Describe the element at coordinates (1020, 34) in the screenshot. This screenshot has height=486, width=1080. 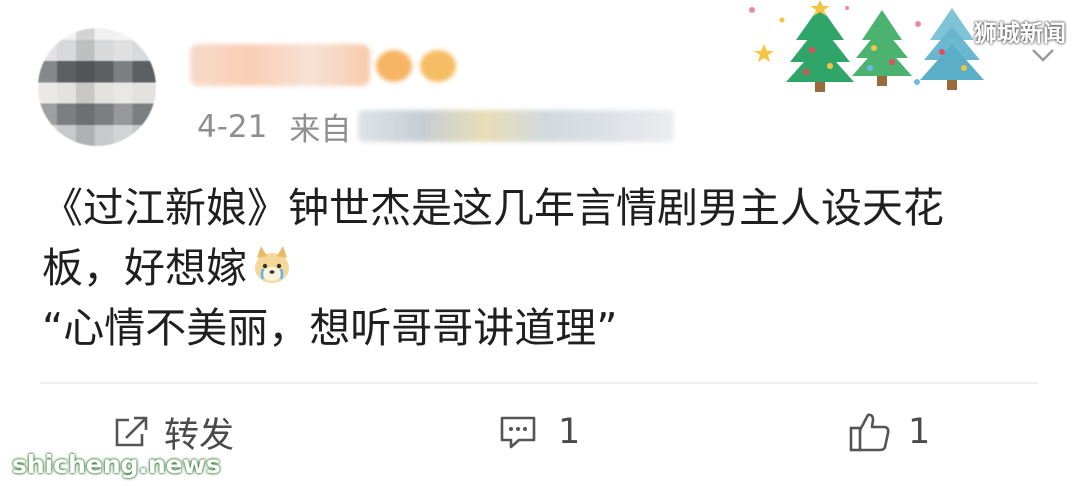
I see `top-watermark: 狮城新闻` at that location.